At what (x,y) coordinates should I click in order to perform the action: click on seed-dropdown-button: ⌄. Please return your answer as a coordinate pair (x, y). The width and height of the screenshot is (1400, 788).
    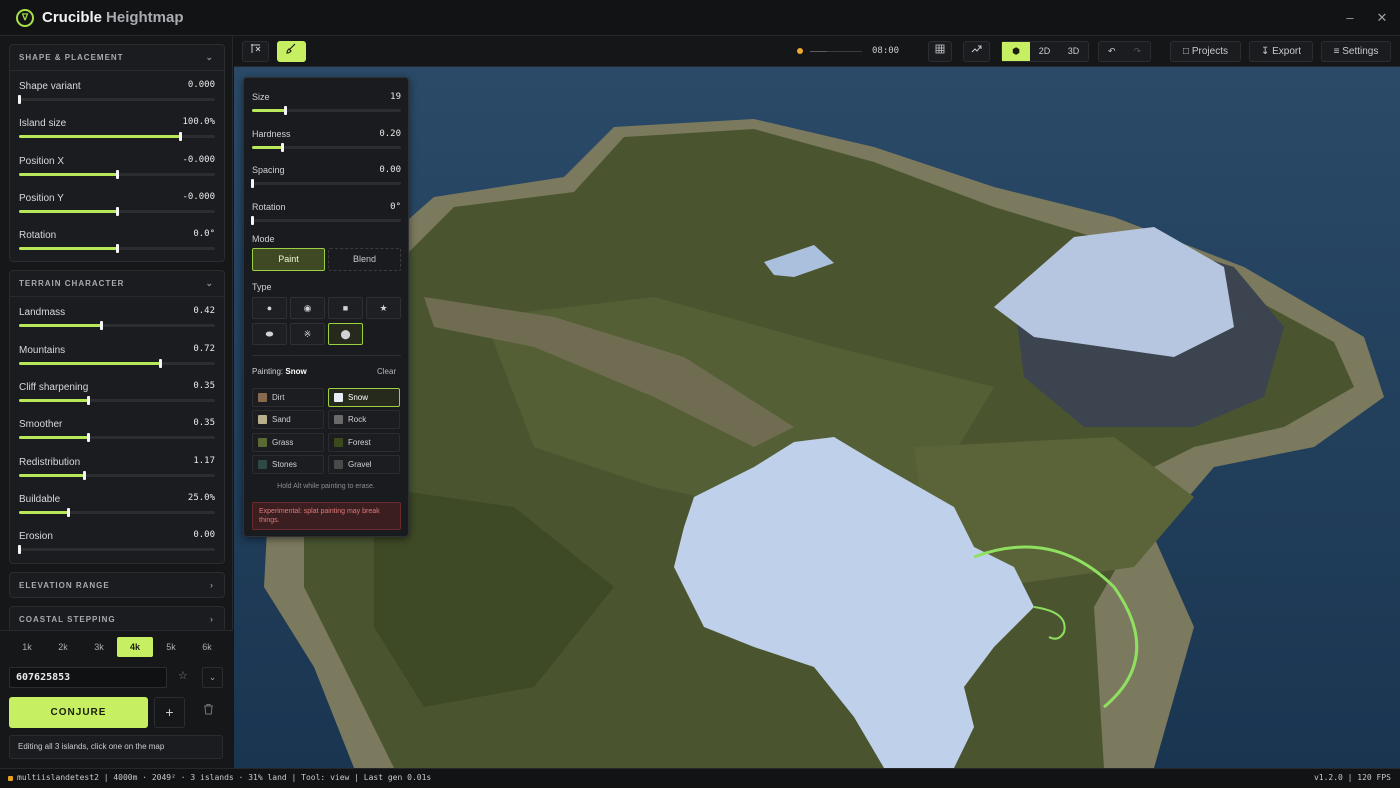
    Looking at the image, I should click on (212, 677).